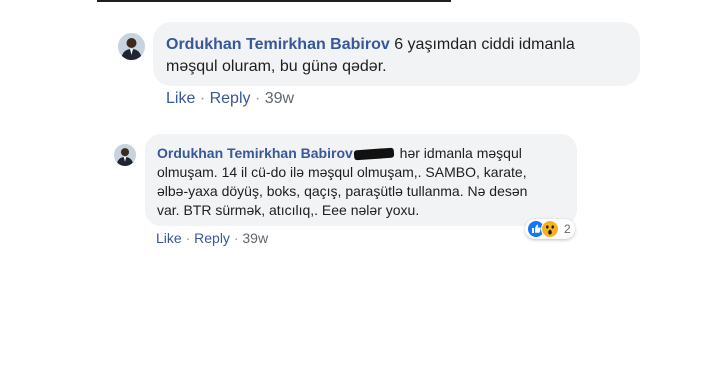  I want to click on comment-text: hər idmanla məşqul, so click(460, 153).